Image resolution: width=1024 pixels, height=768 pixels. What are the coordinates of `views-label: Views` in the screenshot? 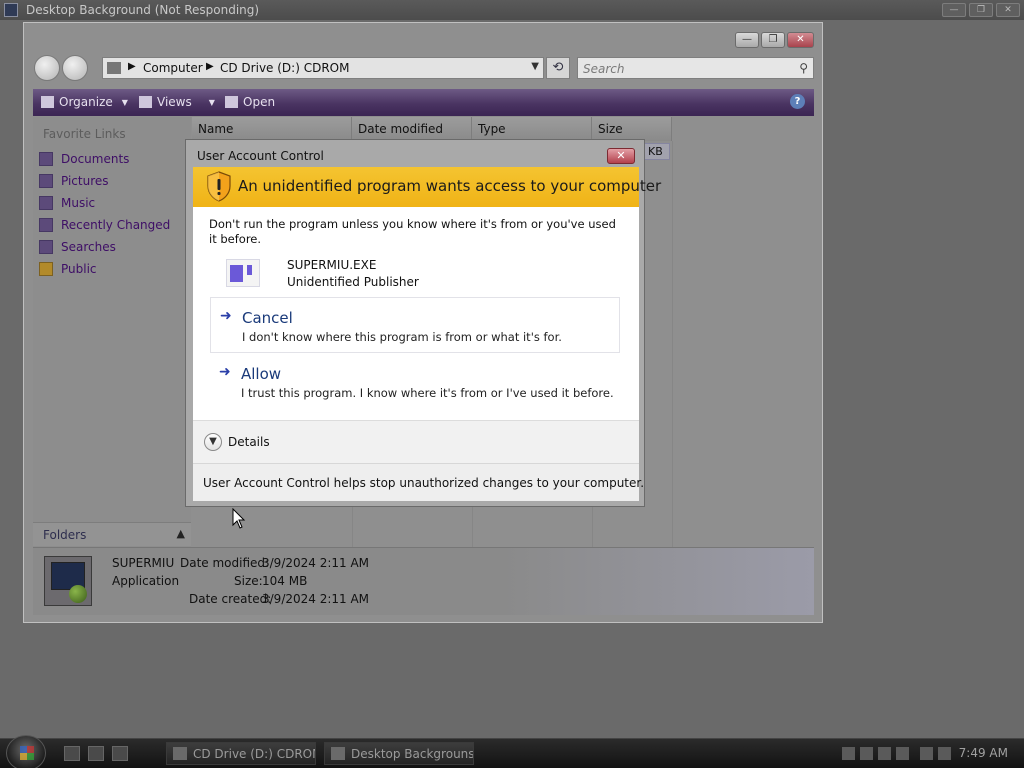 It's located at (174, 102).